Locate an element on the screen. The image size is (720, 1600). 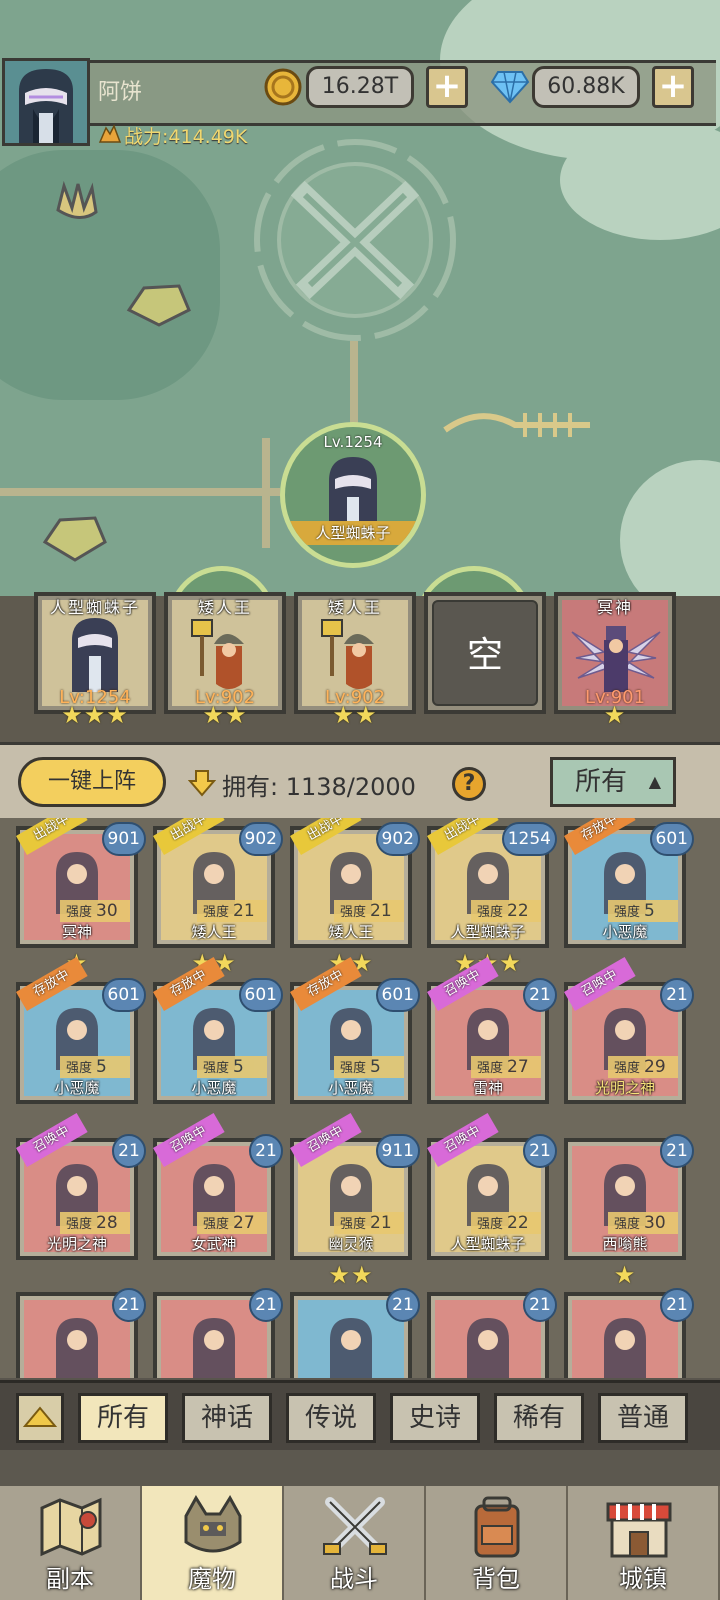
monster-card: 召唤中 强度 28 光明之神 21 is located at coordinates (81, 1186).